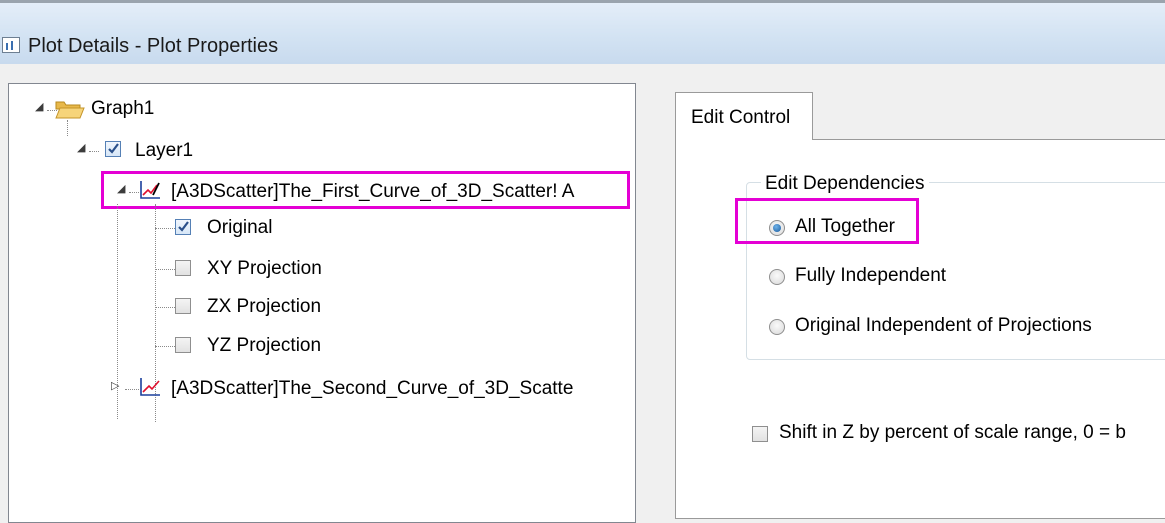 The height and width of the screenshot is (523, 1165). Describe the element at coordinates (239, 228) in the screenshot. I see `tree-node-original: Original` at that location.